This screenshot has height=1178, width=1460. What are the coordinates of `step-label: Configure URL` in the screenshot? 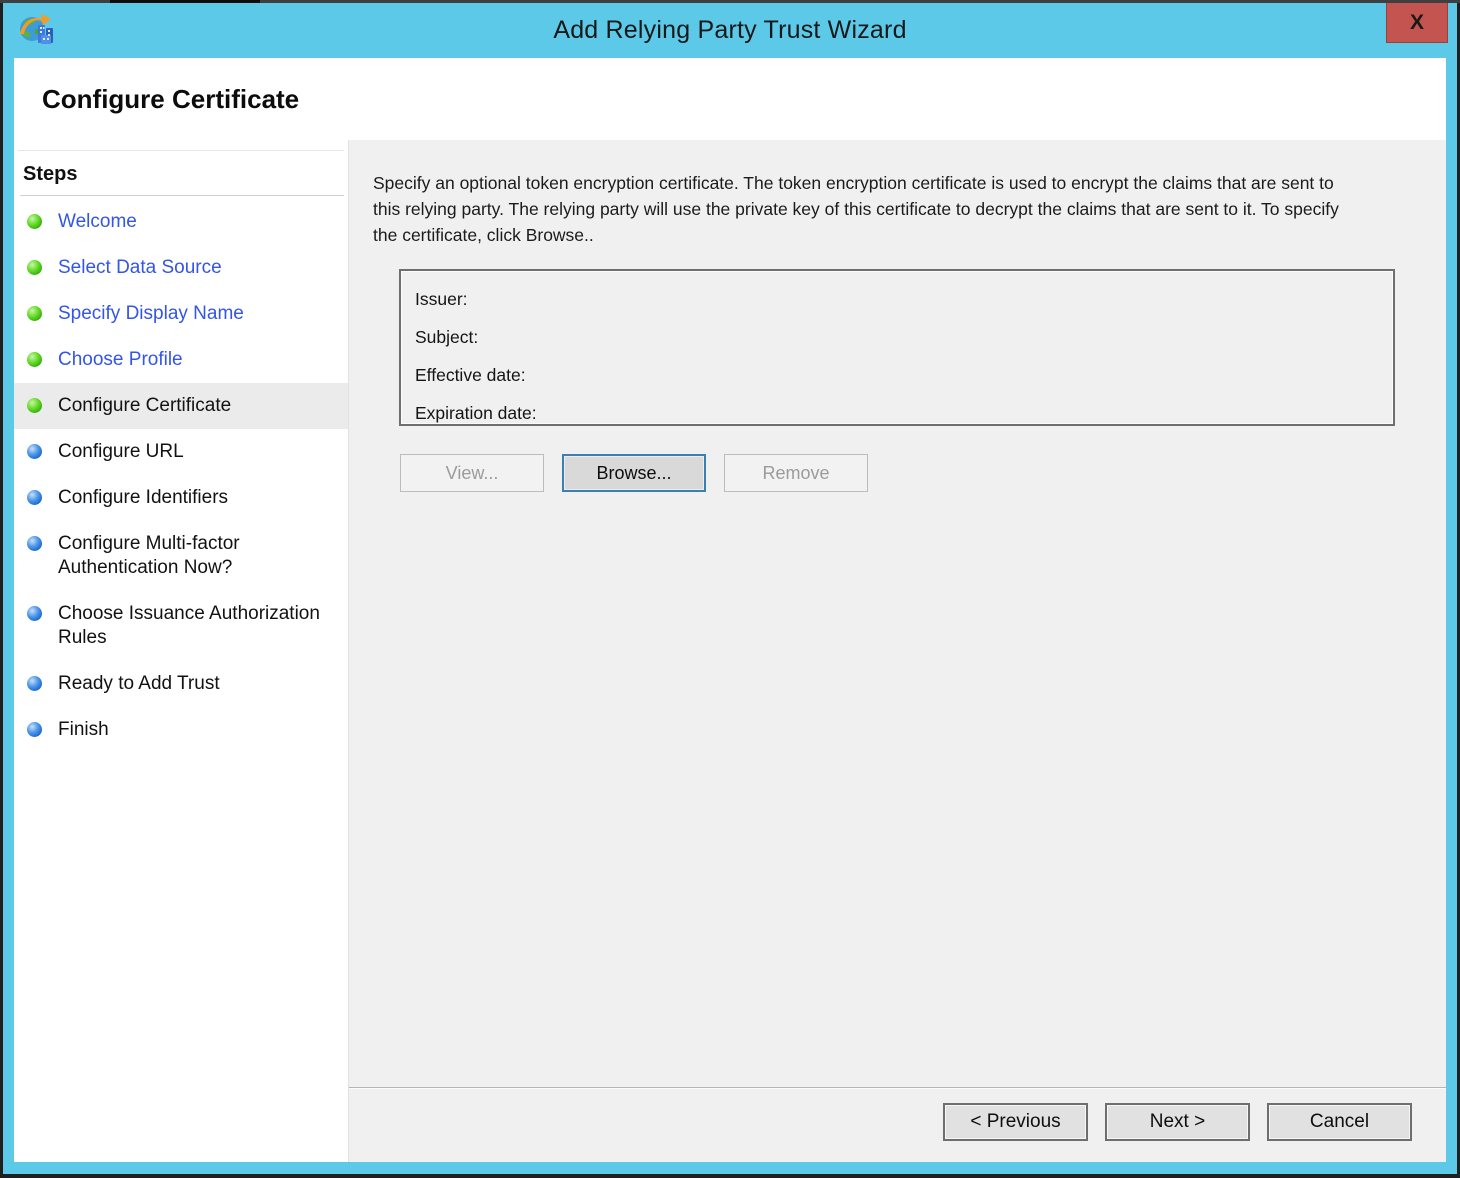 It's located at (121, 451).